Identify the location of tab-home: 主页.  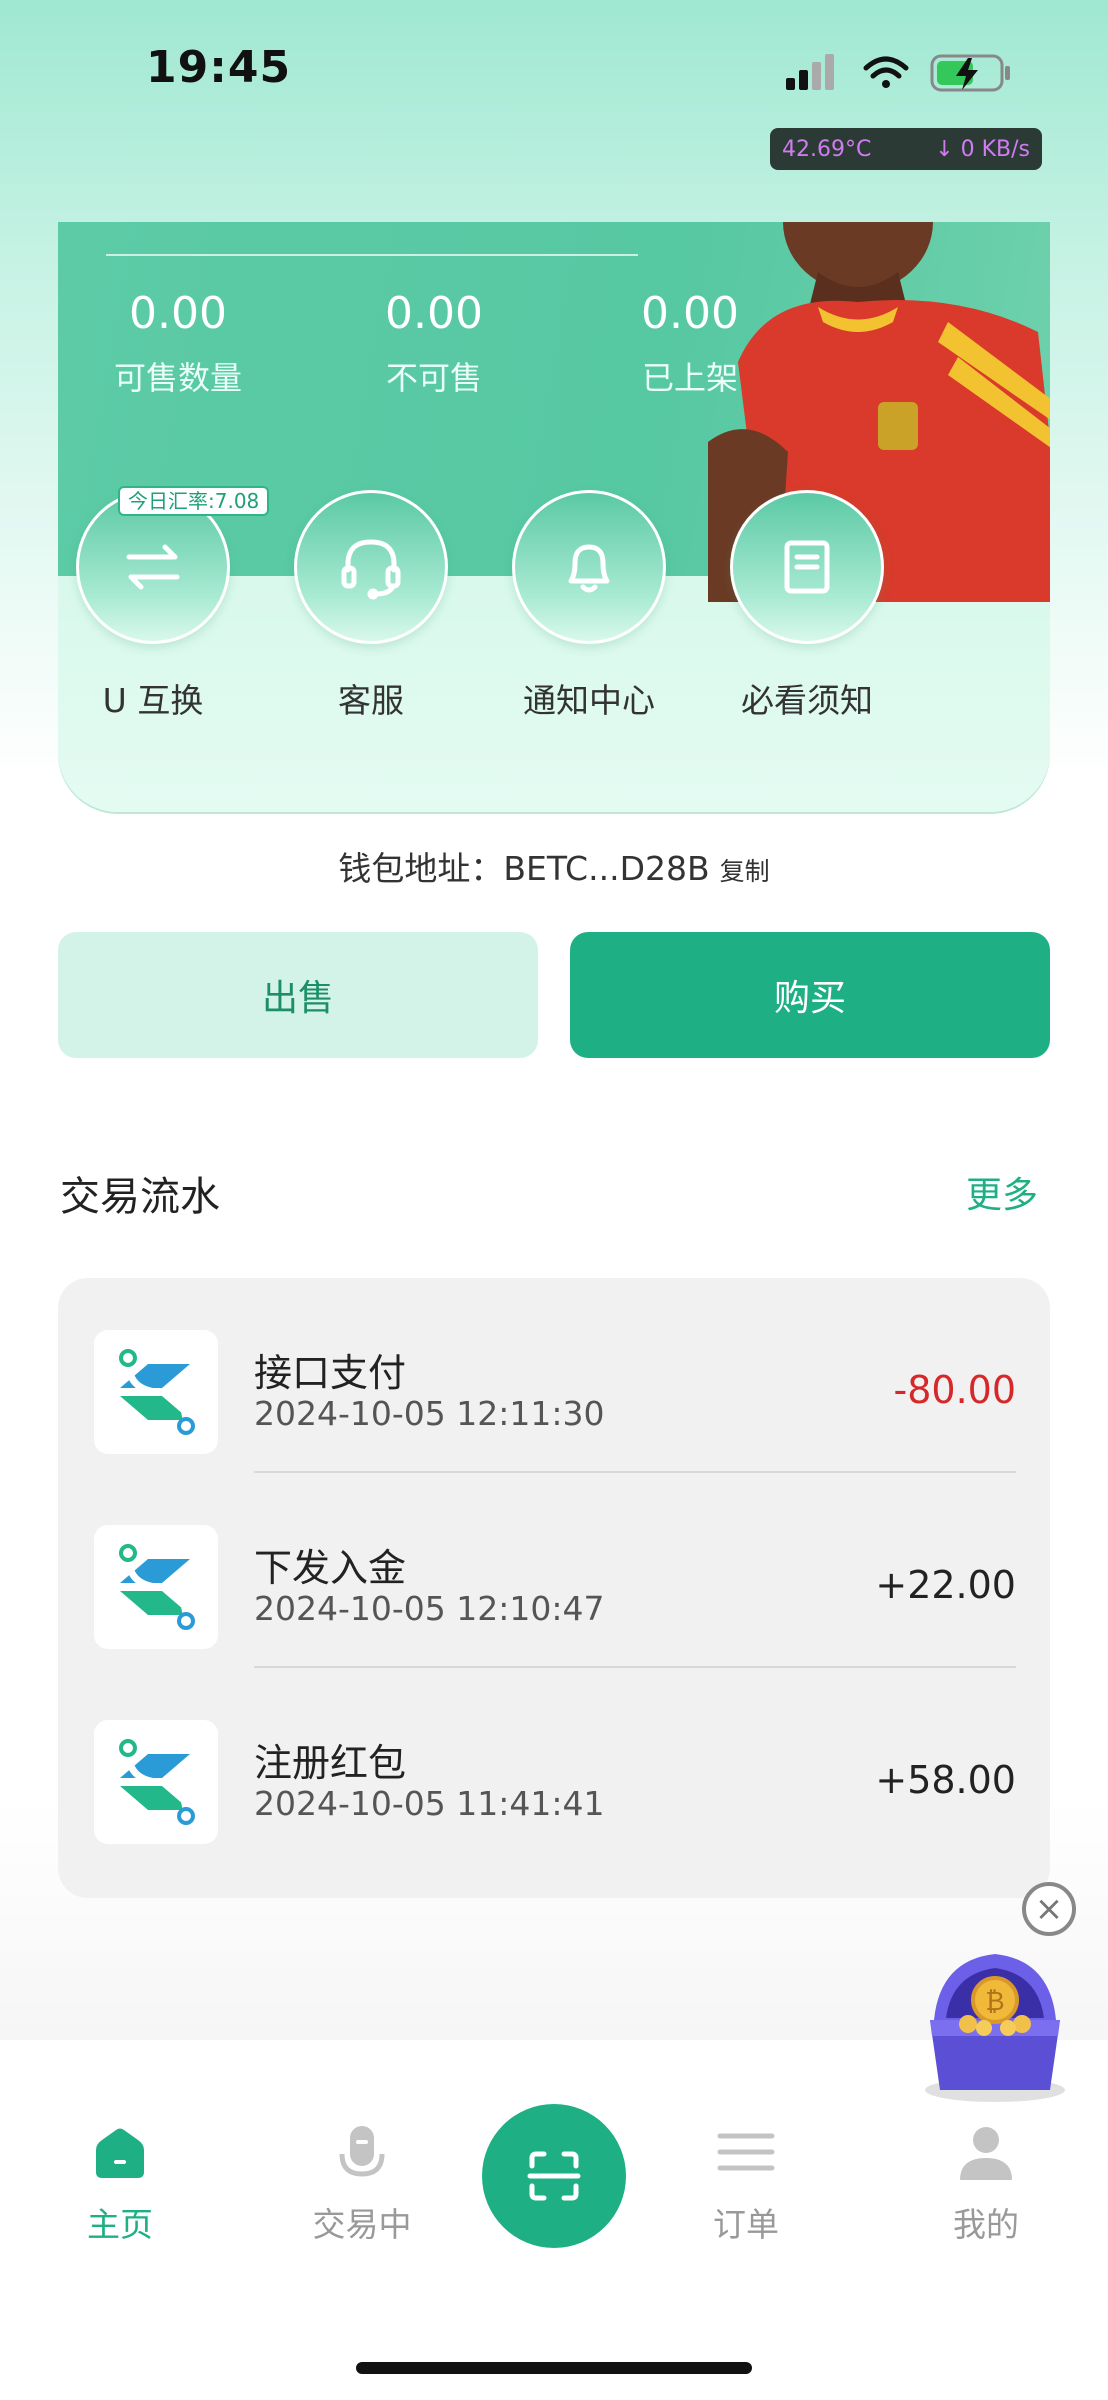
(120, 2183).